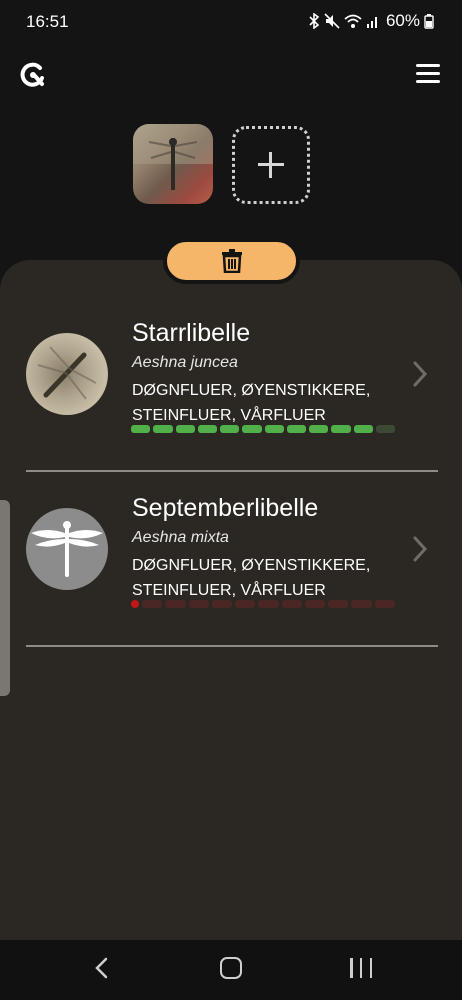 Image resolution: width=462 pixels, height=1000 pixels. What do you see at coordinates (47, 21) in the screenshot?
I see `status-time: 16:51` at bounding box center [47, 21].